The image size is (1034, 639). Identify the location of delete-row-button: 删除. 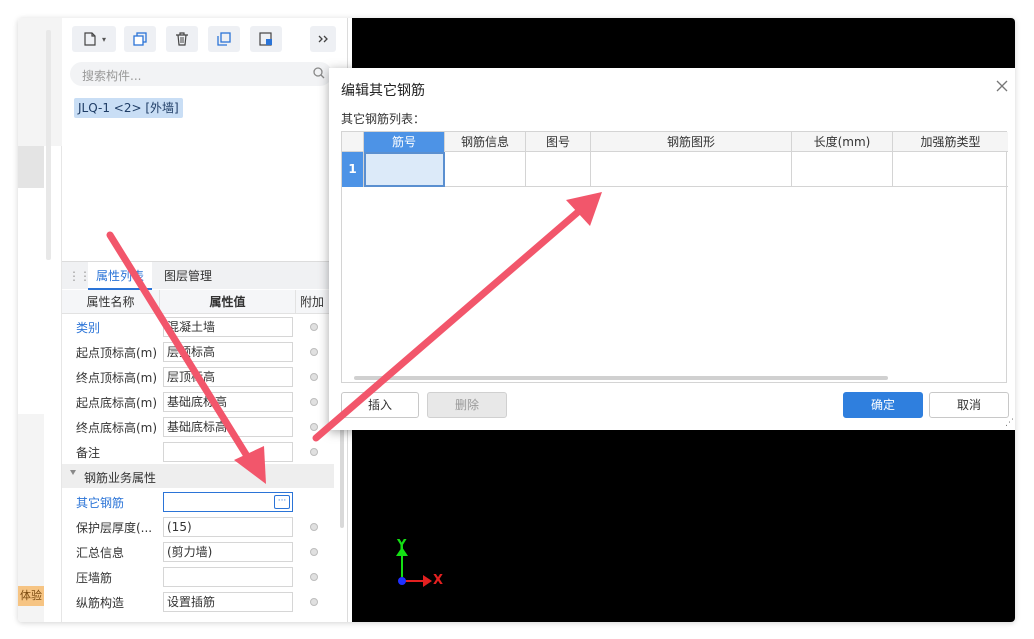
(467, 405).